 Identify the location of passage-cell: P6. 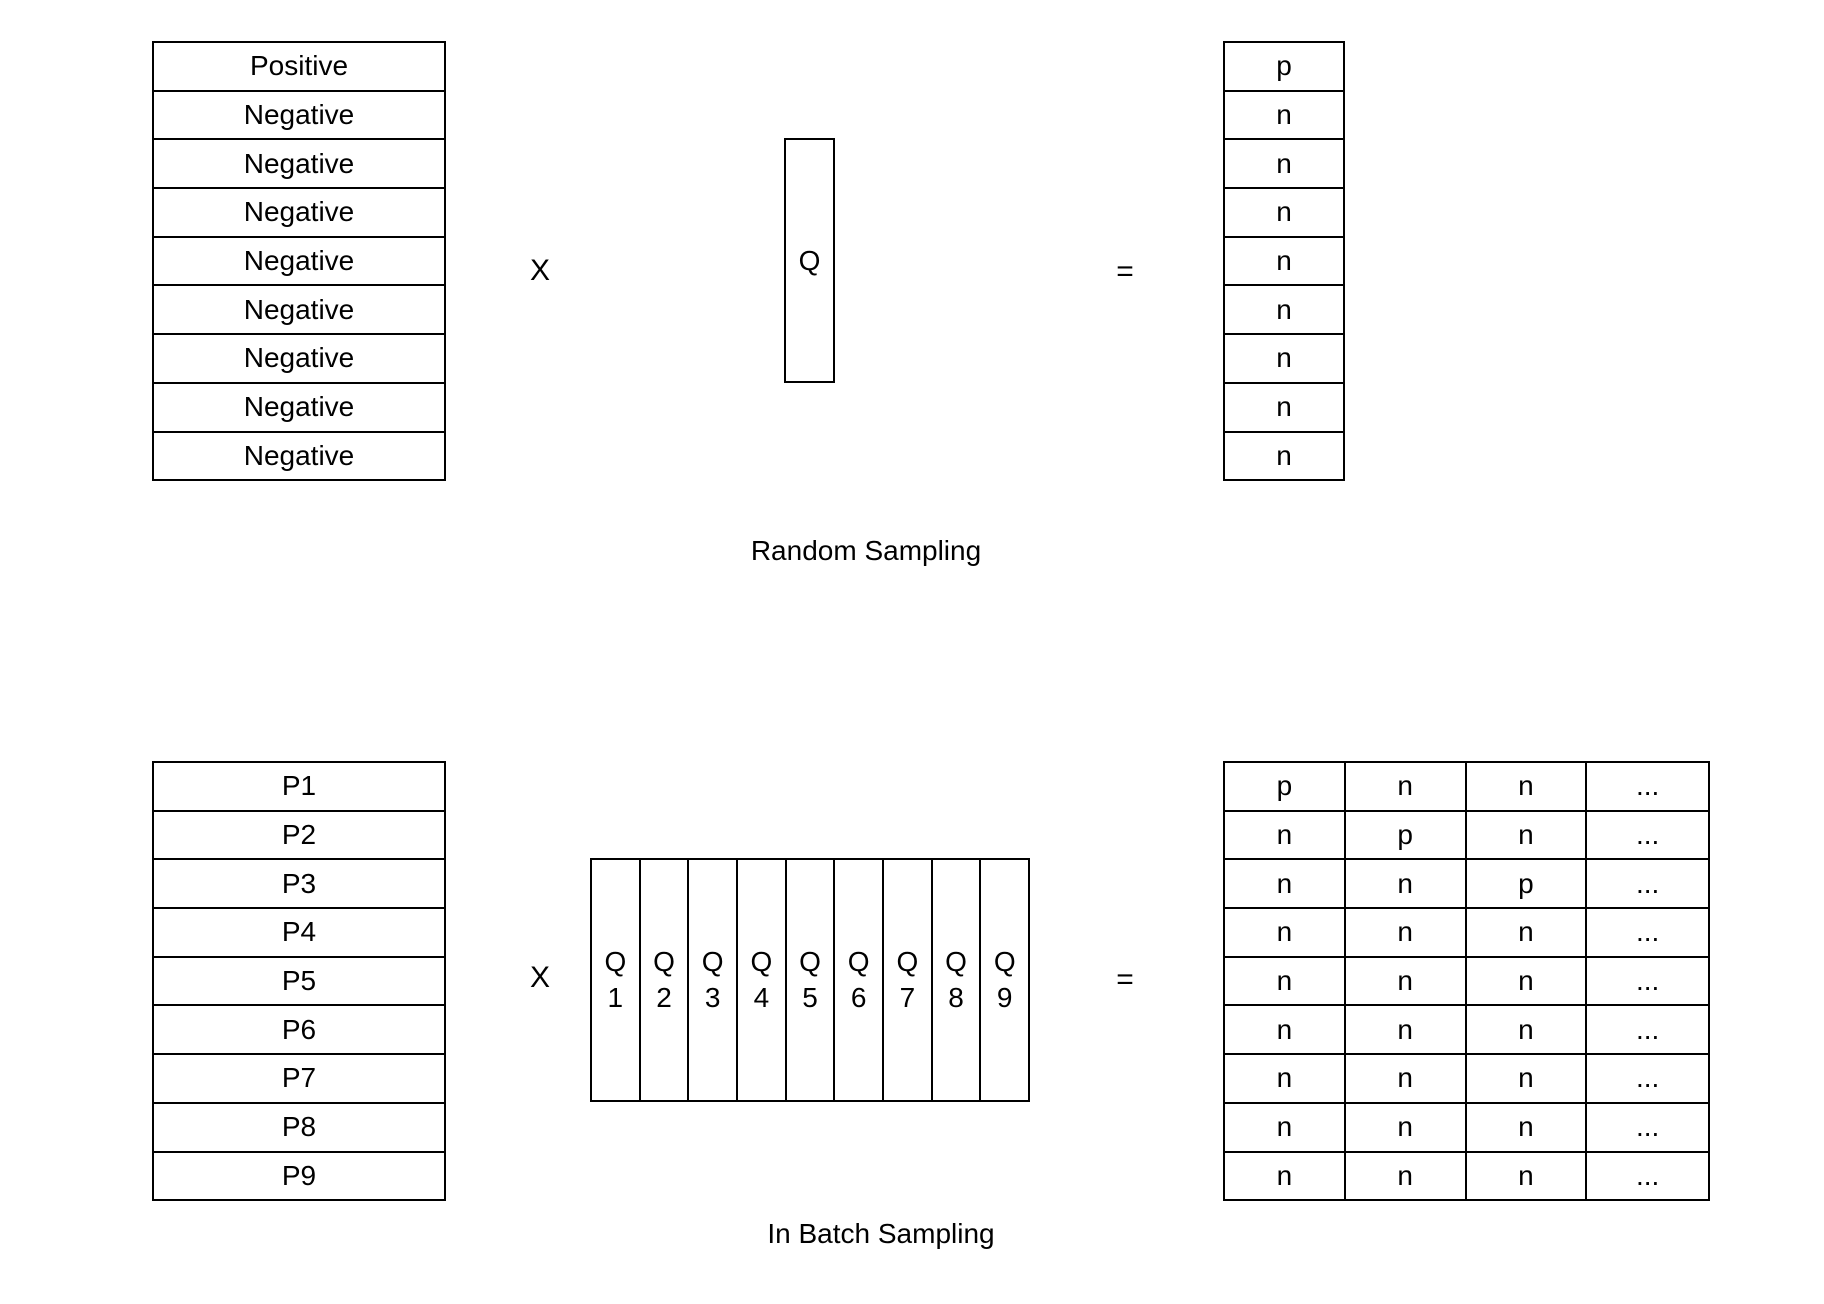
(299, 1031).